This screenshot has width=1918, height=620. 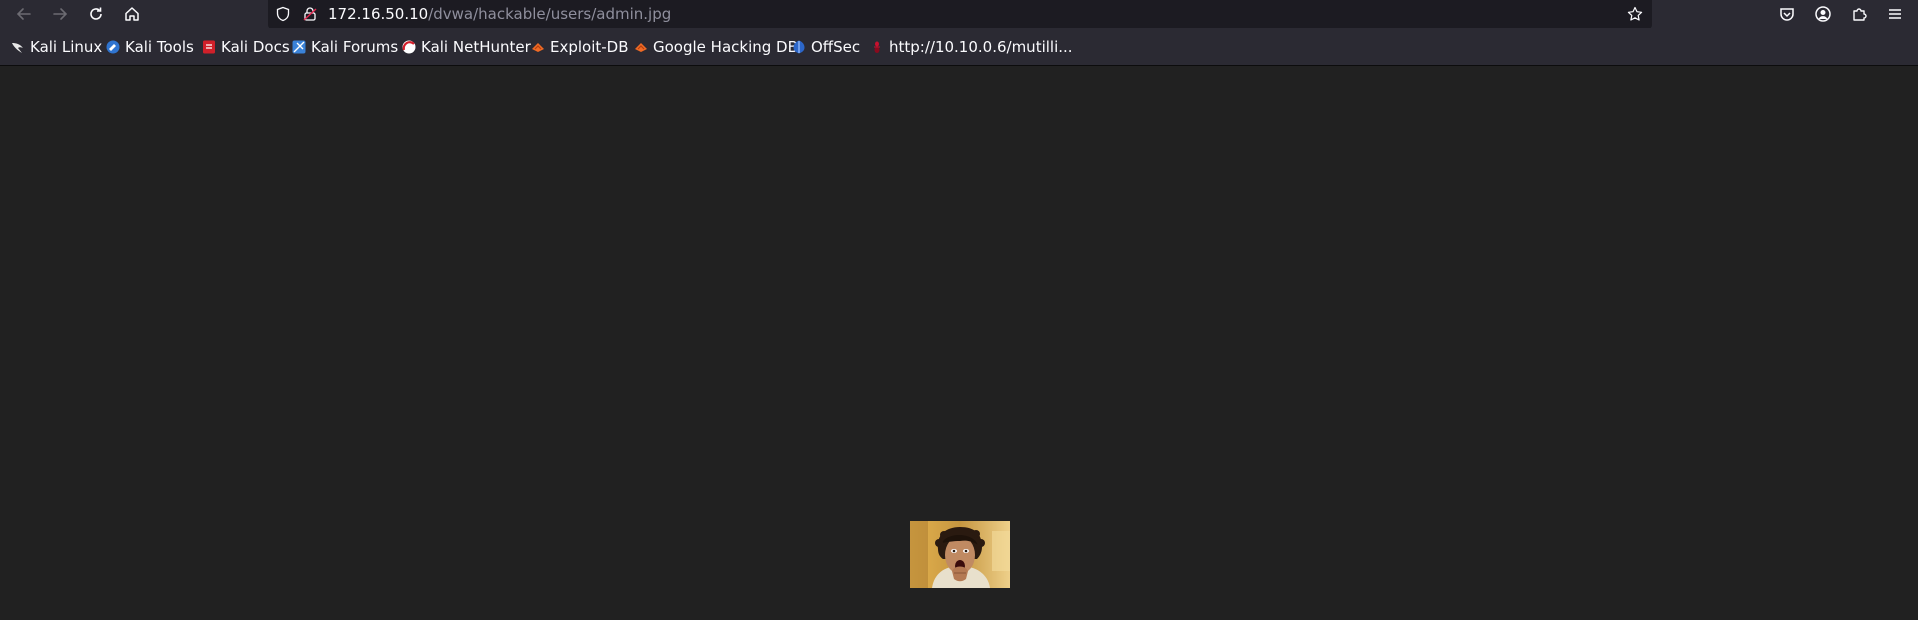 I want to click on forward-icon, so click(x=60, y=14).